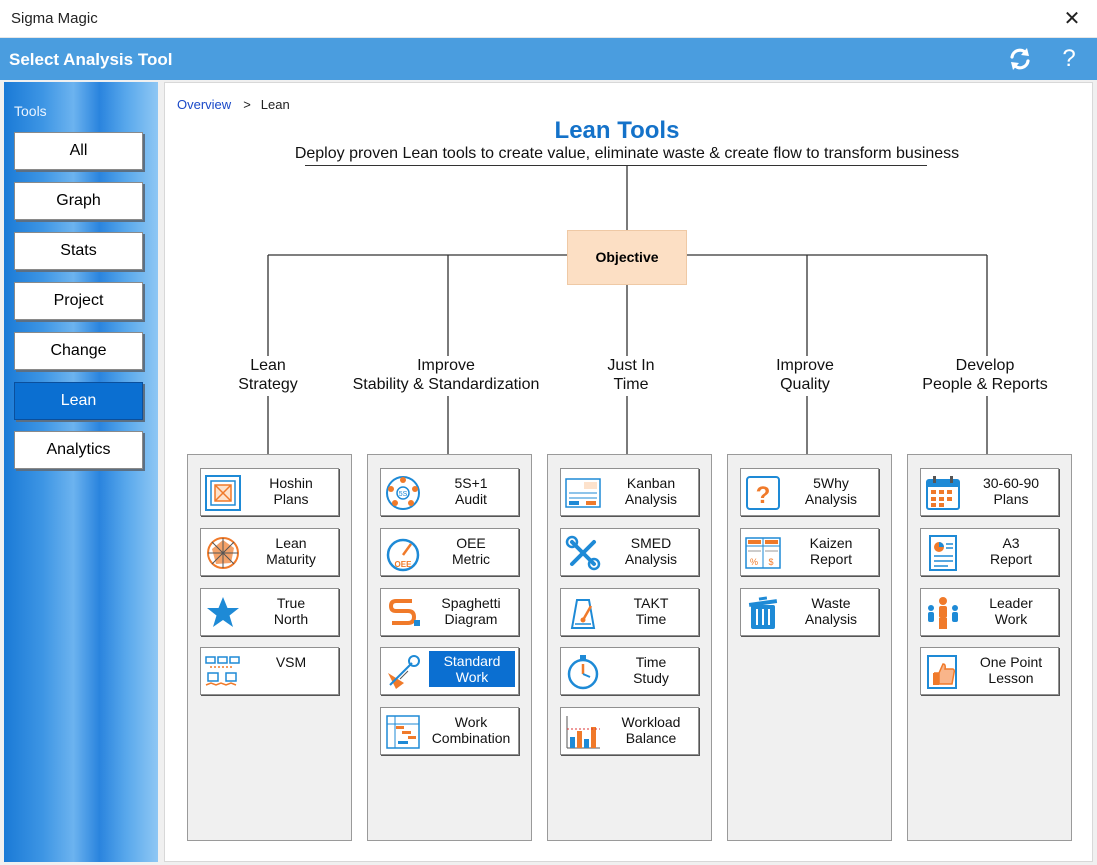  I want to click on refresh-icon, so click(1020, 59).